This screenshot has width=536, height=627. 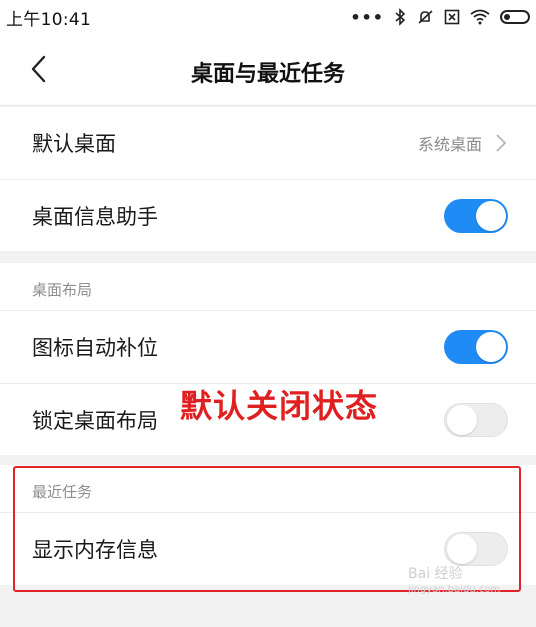 I want to click on annotation-text: 默认关闭状态, so click(x=279, y=406).